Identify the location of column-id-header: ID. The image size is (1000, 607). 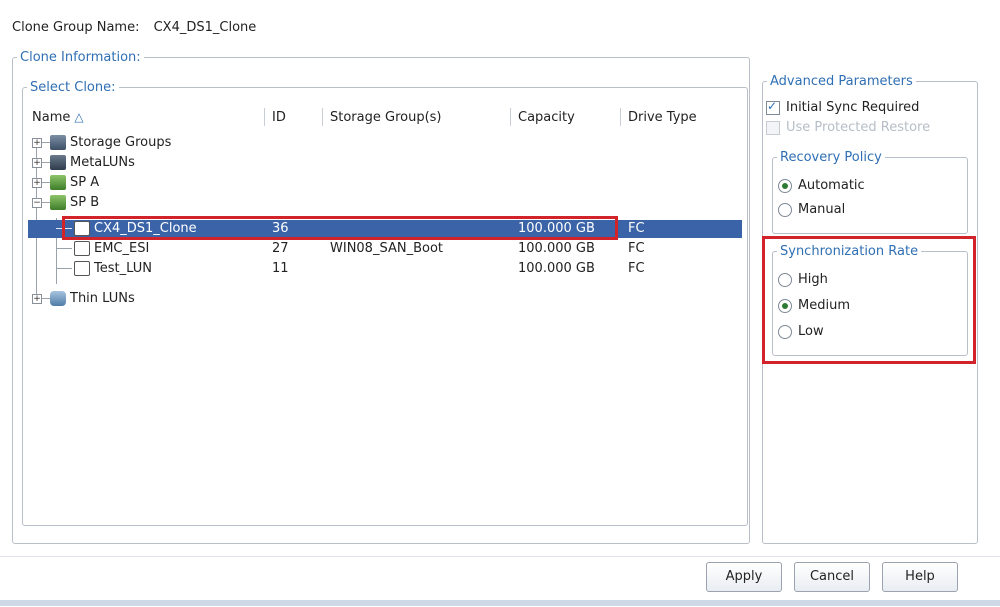
(279, 117).